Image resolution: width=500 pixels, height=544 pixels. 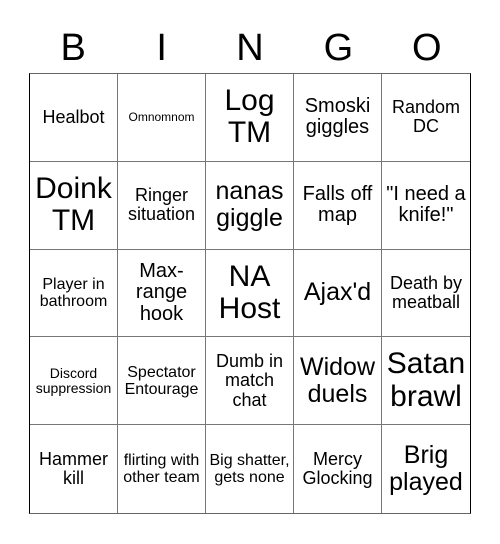 What do you see at coordinates (74, 469) in the screenshot?
I see `bingo-cell: Hammer kill` at bounding box center [74, 469].